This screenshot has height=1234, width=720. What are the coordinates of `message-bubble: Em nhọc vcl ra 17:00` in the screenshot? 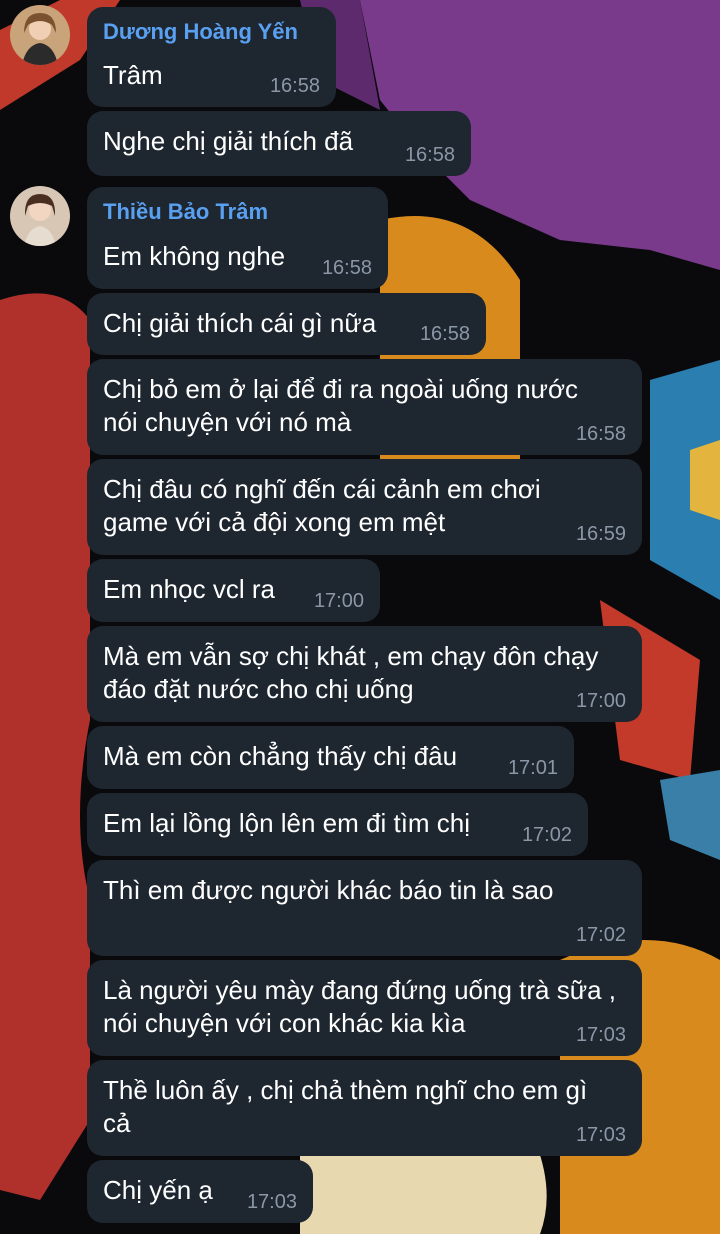 It's located at (233, 590).